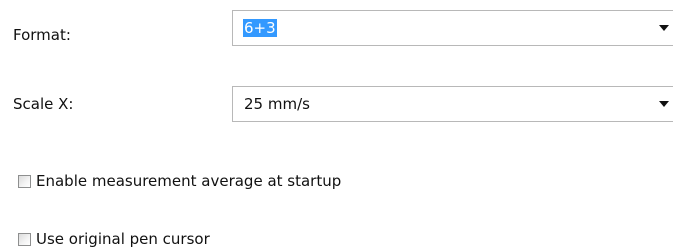  I want to click on format-select-value: 6+3, so click(260, 28).